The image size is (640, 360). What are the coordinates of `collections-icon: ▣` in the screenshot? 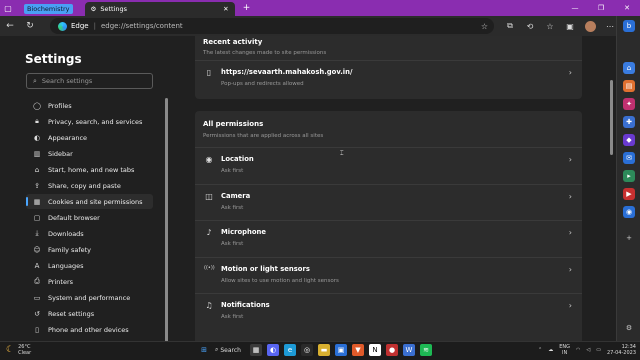 It's located at (570, 26).